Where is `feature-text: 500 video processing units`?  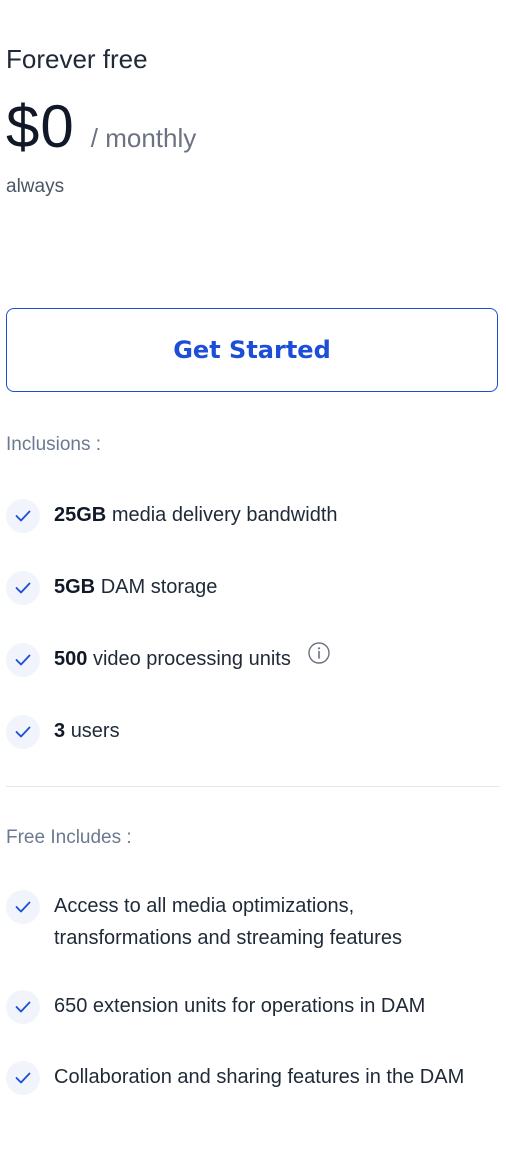
feature-text: 500 video processing units is located at coordinates (192, 658).